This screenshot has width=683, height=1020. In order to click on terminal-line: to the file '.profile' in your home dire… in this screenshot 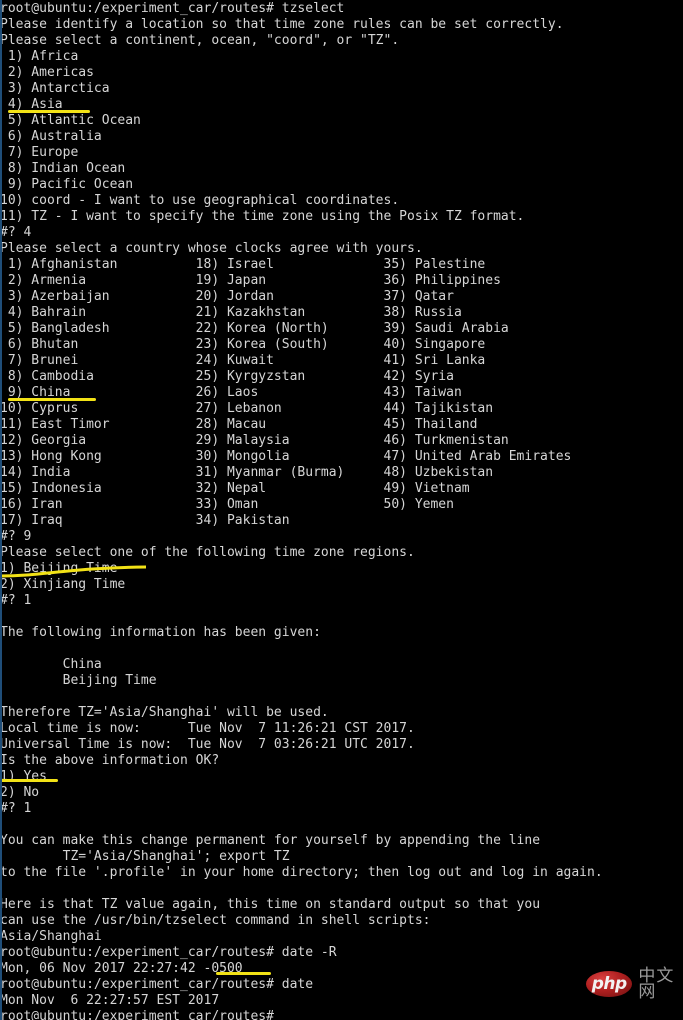, I will do `click(301, 872)`.